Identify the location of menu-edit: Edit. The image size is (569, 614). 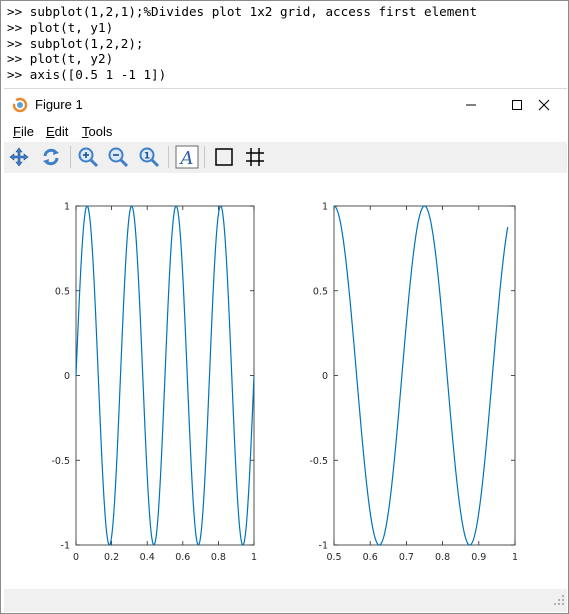
(57, 131).